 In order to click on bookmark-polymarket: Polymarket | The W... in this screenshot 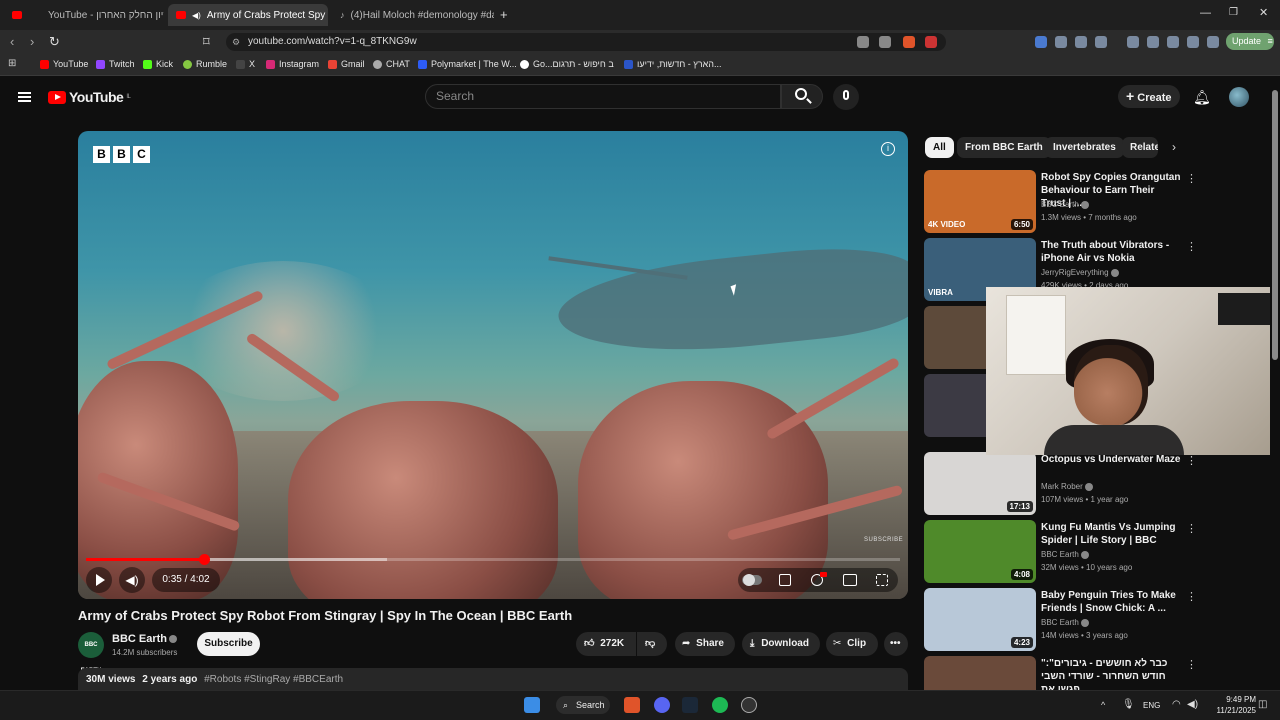, I will do `click(467, 64)`.